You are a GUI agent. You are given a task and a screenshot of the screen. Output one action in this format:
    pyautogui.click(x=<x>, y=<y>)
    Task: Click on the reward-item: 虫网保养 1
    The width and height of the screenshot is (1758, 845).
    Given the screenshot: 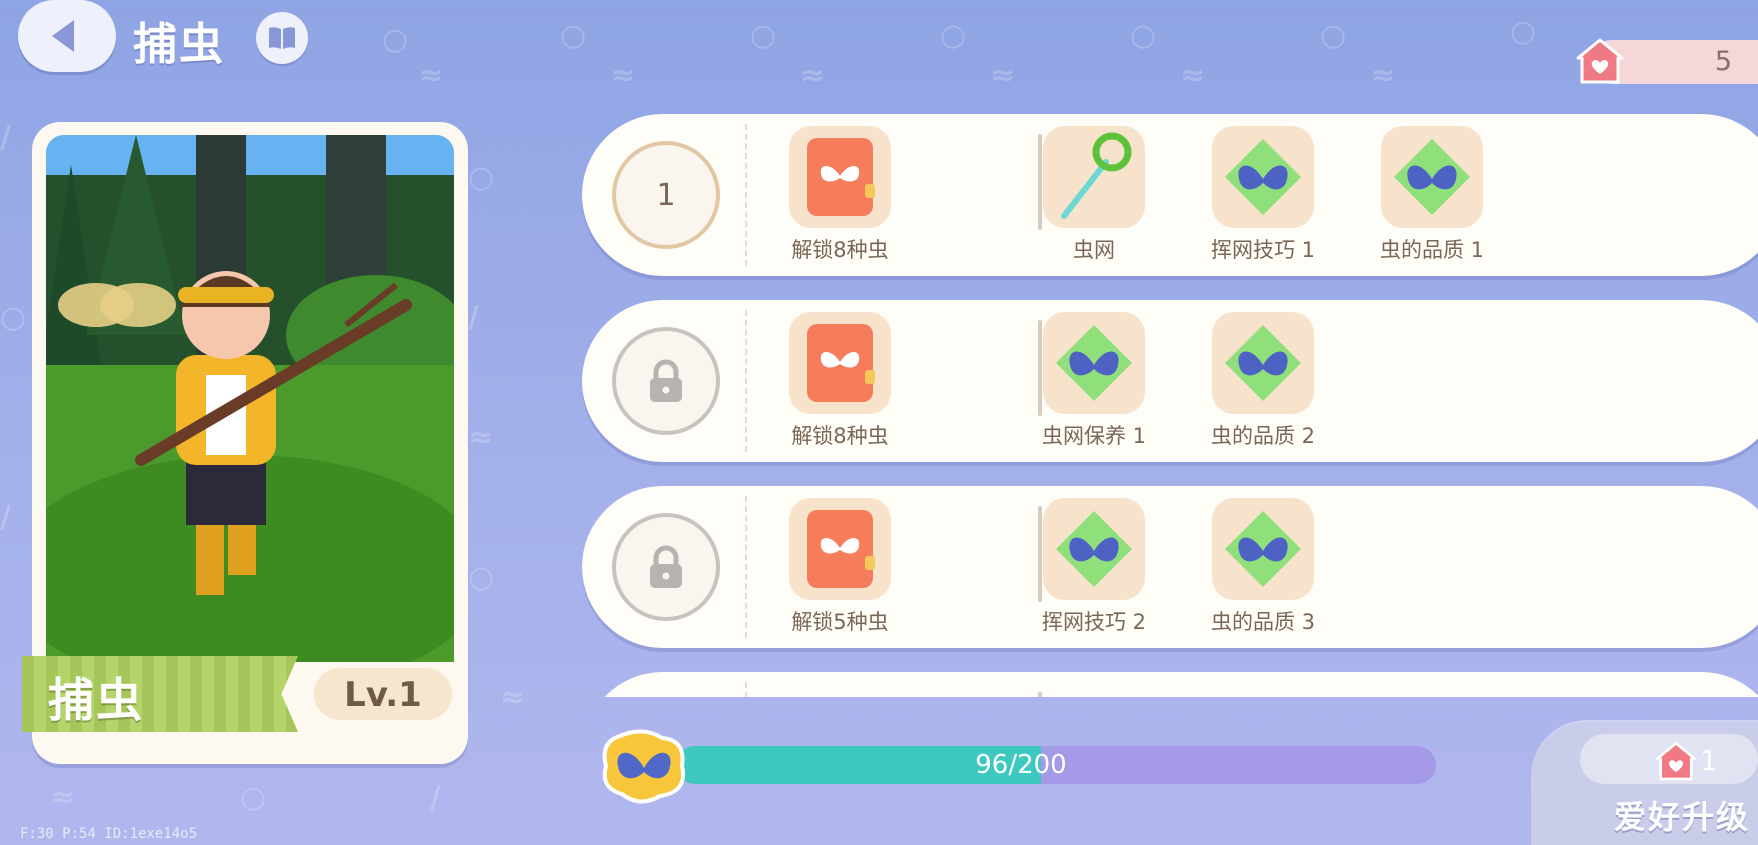 What is the action you would take?
    pyautogui.click(x=1094, y=381)
    